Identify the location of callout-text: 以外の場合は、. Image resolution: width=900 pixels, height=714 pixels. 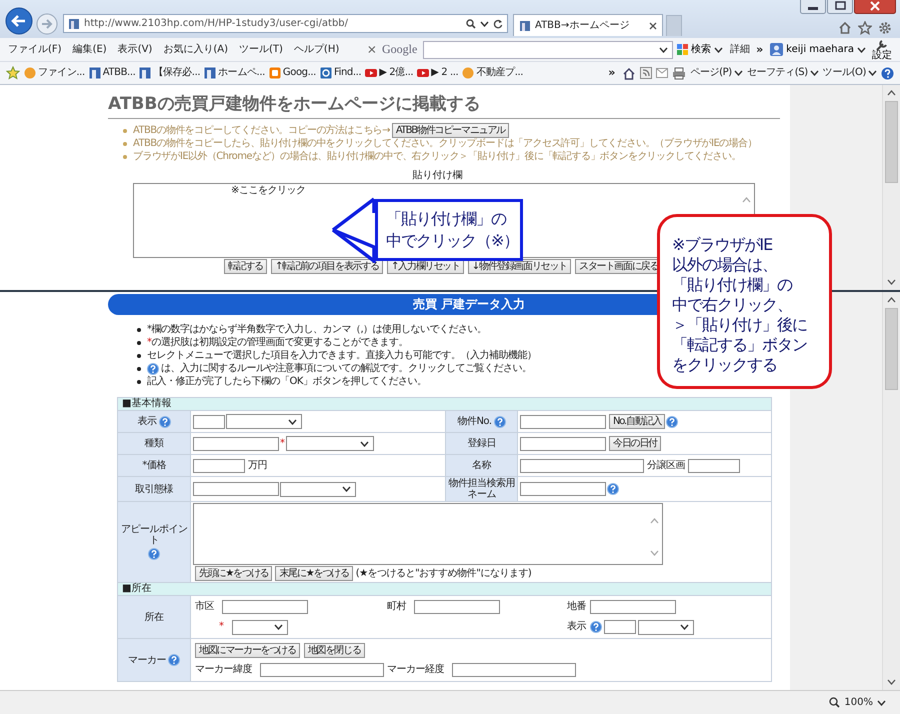
(725, 265).